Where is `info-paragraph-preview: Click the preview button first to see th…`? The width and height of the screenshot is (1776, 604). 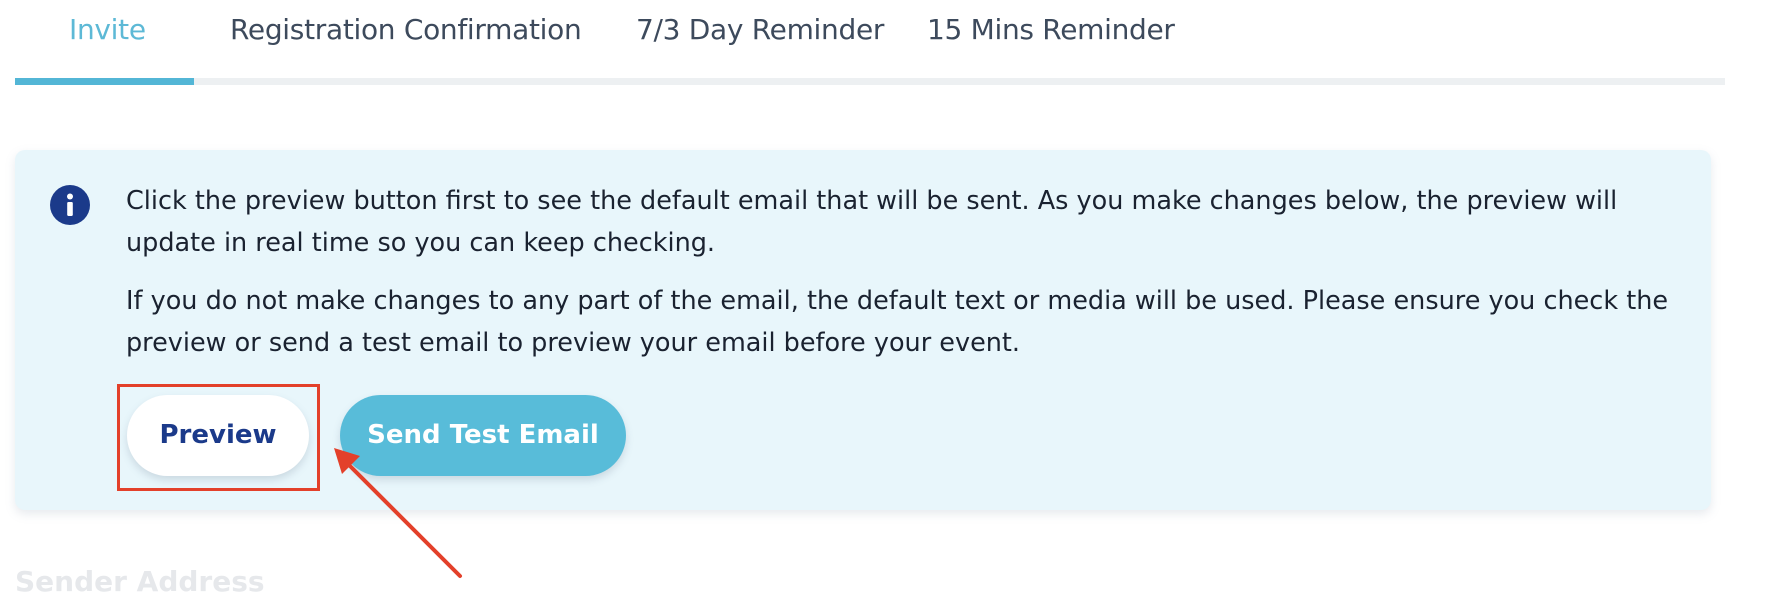
info-paragraph-preview: Click the preview button first to see th… is located at coordinates (872, 222).